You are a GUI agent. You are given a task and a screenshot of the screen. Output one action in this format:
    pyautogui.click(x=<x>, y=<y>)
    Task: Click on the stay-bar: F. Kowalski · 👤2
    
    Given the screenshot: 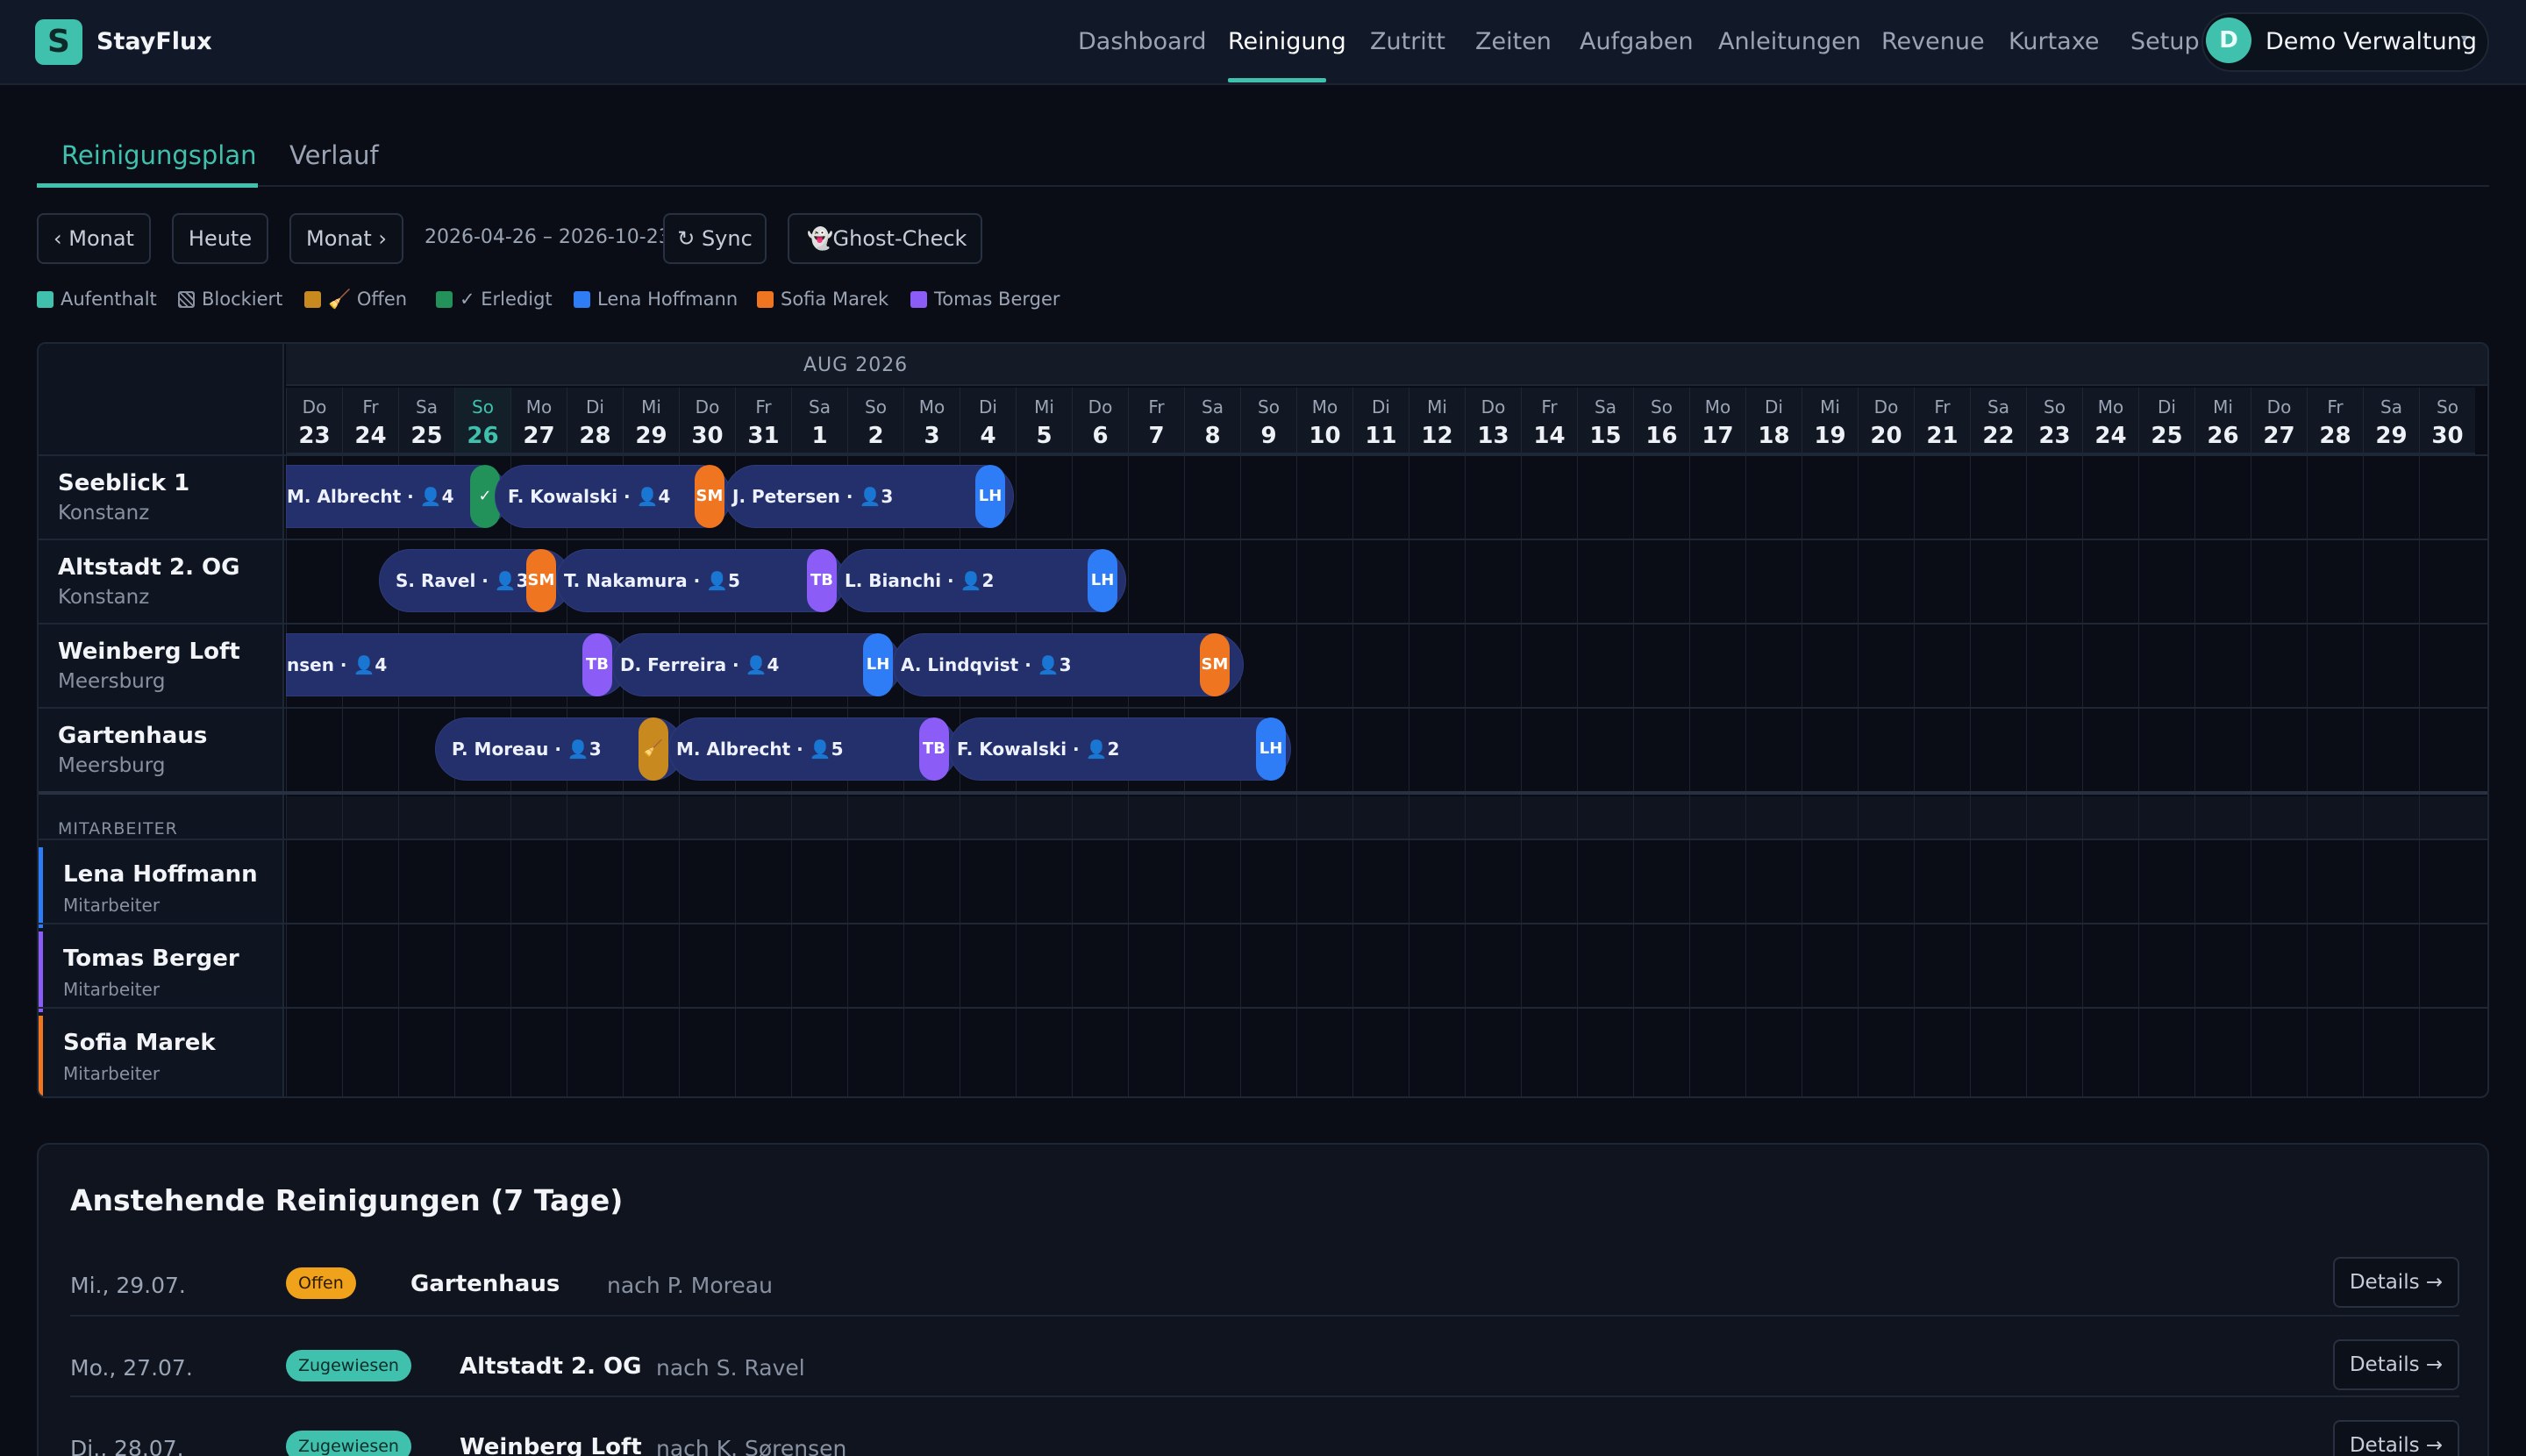 What is the action you would take?
    pyautogui.click(x=1120, y=749)
    